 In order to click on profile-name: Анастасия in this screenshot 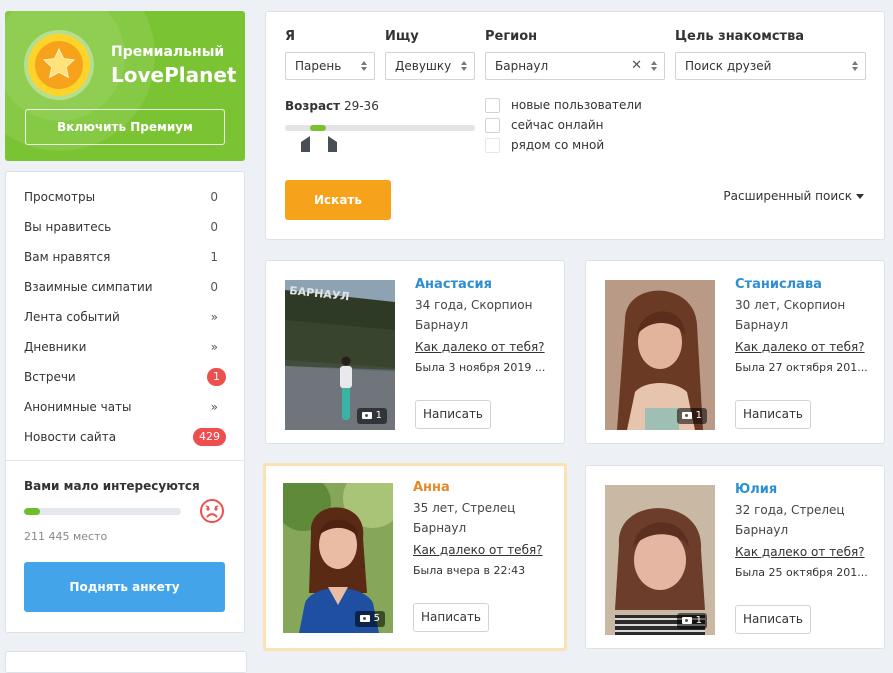, I will do `click(453, 284)`.